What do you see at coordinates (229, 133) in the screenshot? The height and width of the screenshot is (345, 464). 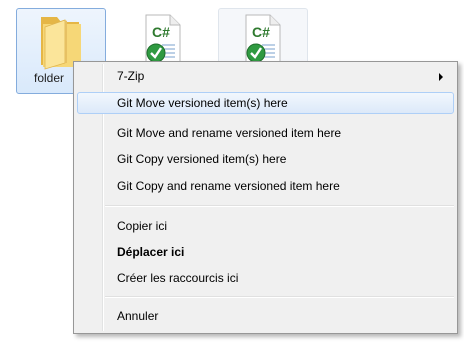 I see `menu-item-label: Git Move and rename versioned item here` at bounding box center [229, 133].